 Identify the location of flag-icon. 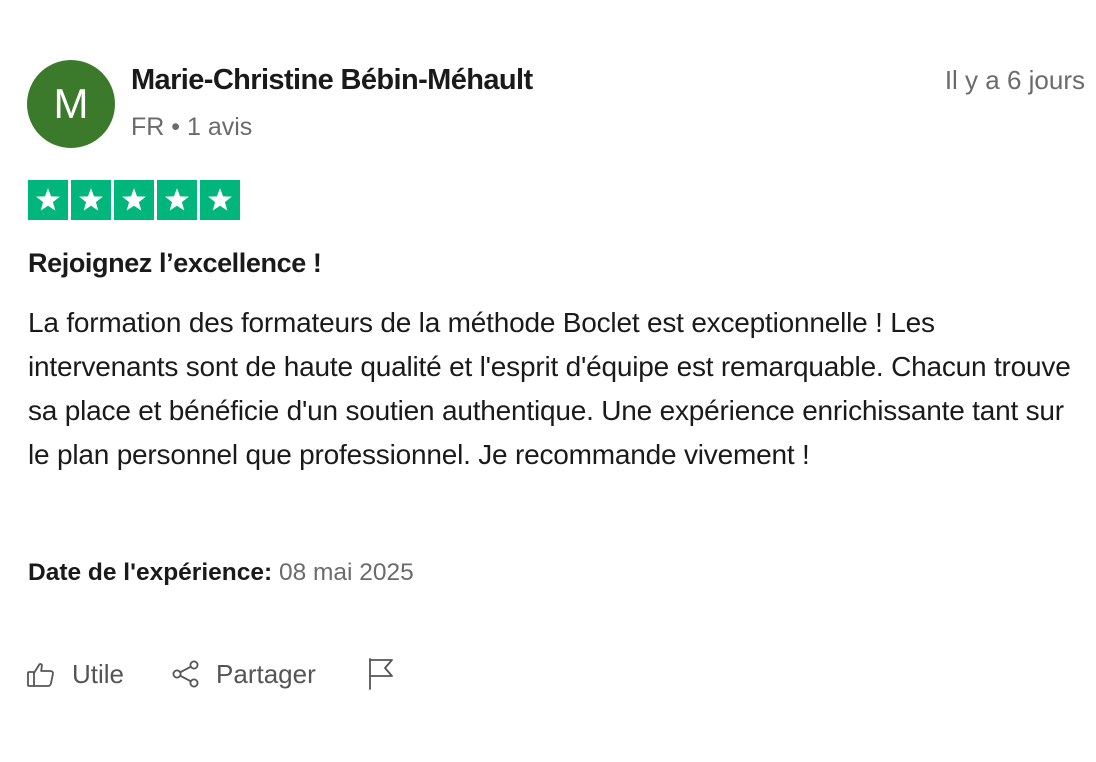
(382, 674).